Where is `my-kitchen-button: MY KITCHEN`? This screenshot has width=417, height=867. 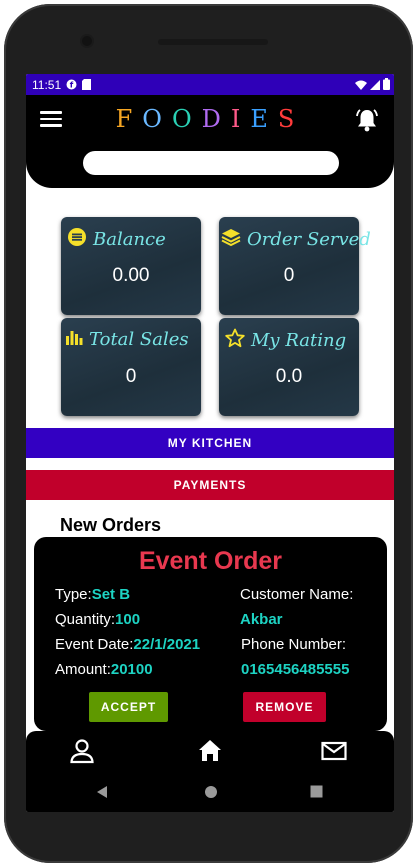
my-kitchen-button: MY KITCHEN is located at coordinates (210, 443).